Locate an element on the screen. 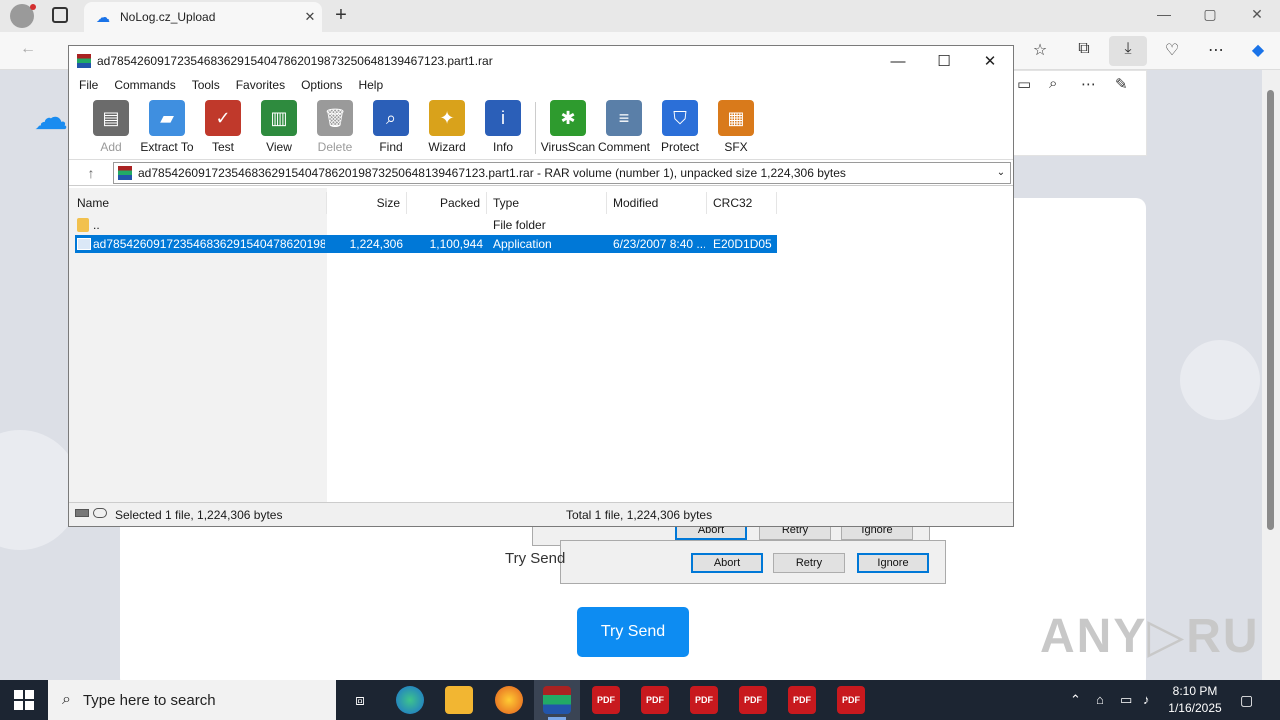  folder-icon: ▰ is located at coordinates (167, 118).